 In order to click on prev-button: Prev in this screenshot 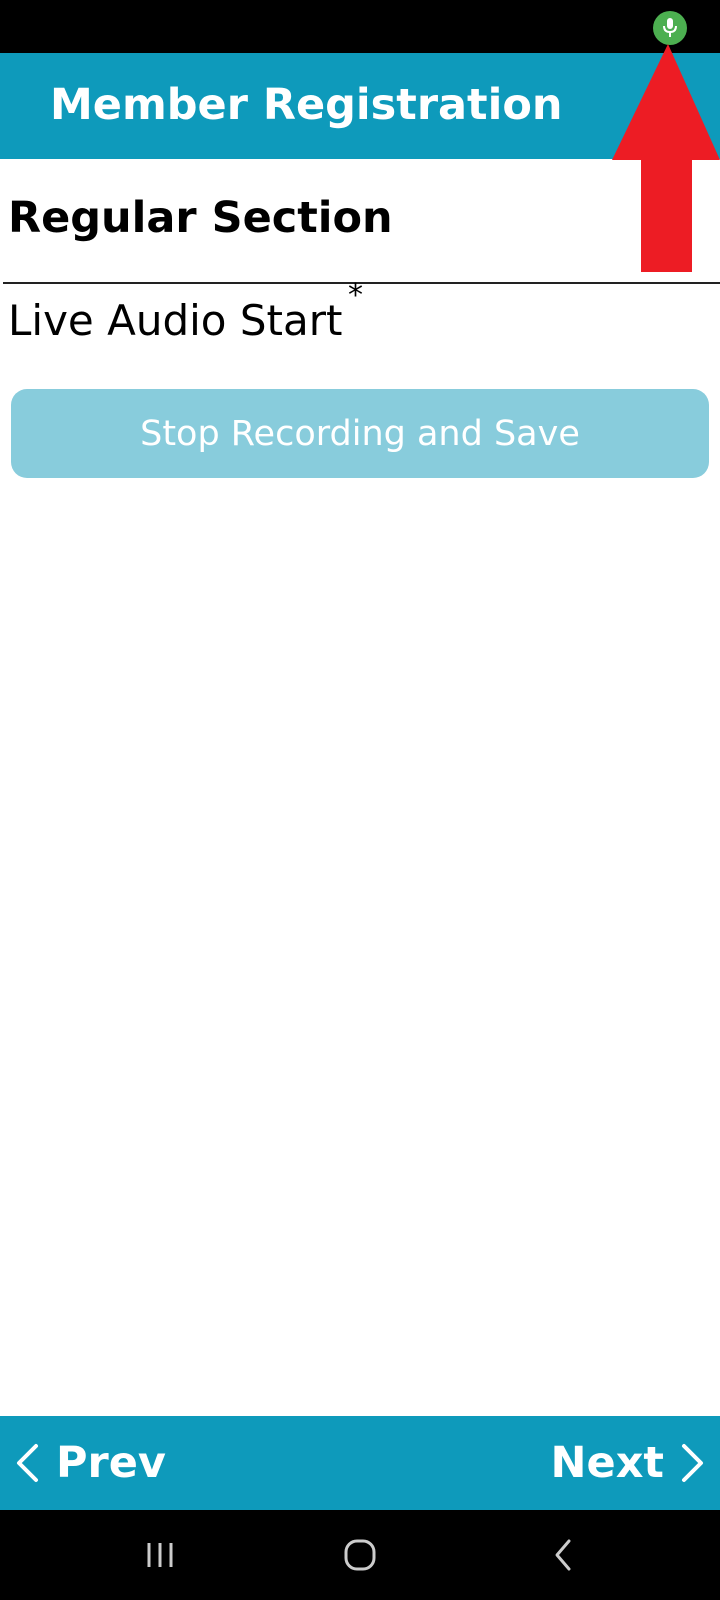, I will do `click(90, 1463)`.